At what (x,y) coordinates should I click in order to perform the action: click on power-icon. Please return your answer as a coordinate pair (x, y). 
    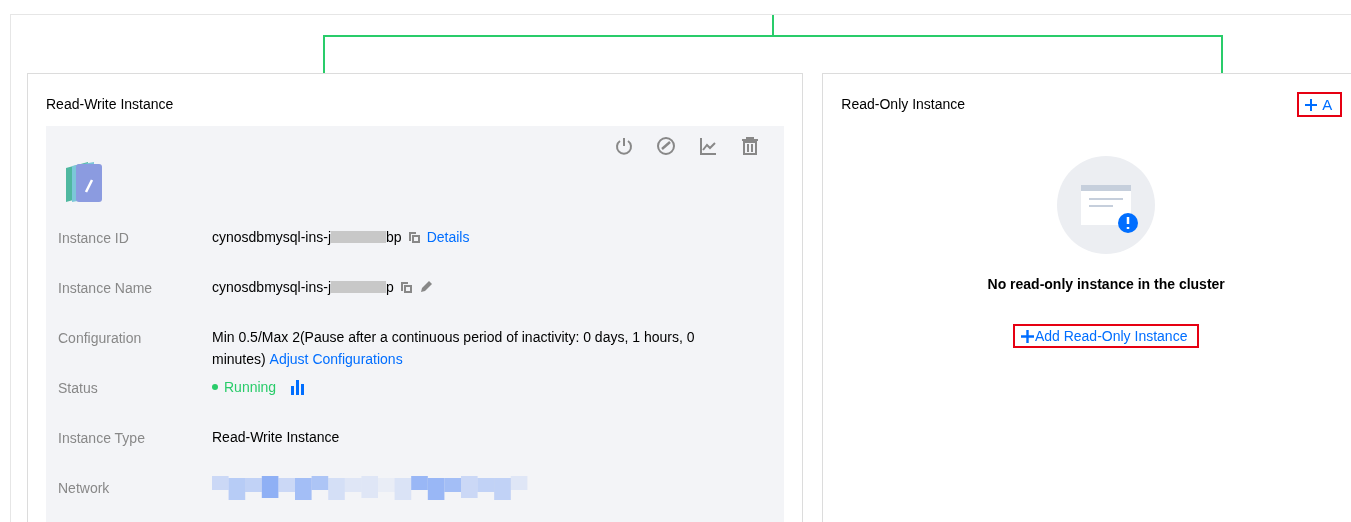
    Looking at the image, I should click on (624, 146).